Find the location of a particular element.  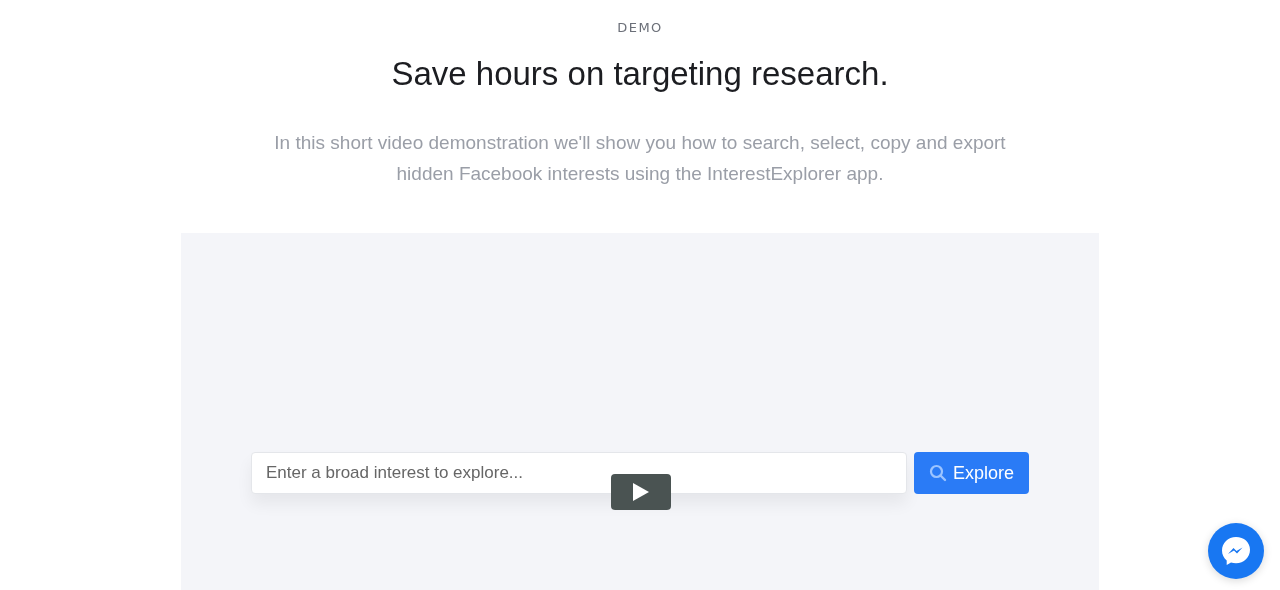

intro-text: In this short video demonstration we'll show you how to search, select, copy and export hidden Facebook interests using the InterestExplorer app. is located at coordinates (640, 158).